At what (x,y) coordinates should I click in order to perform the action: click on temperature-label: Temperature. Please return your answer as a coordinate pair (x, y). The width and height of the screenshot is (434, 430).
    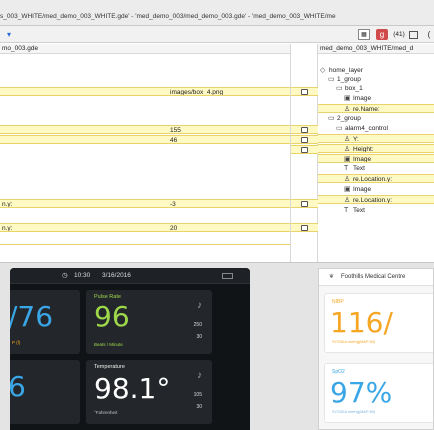
    Looking at the image, I should click on (109, 367).